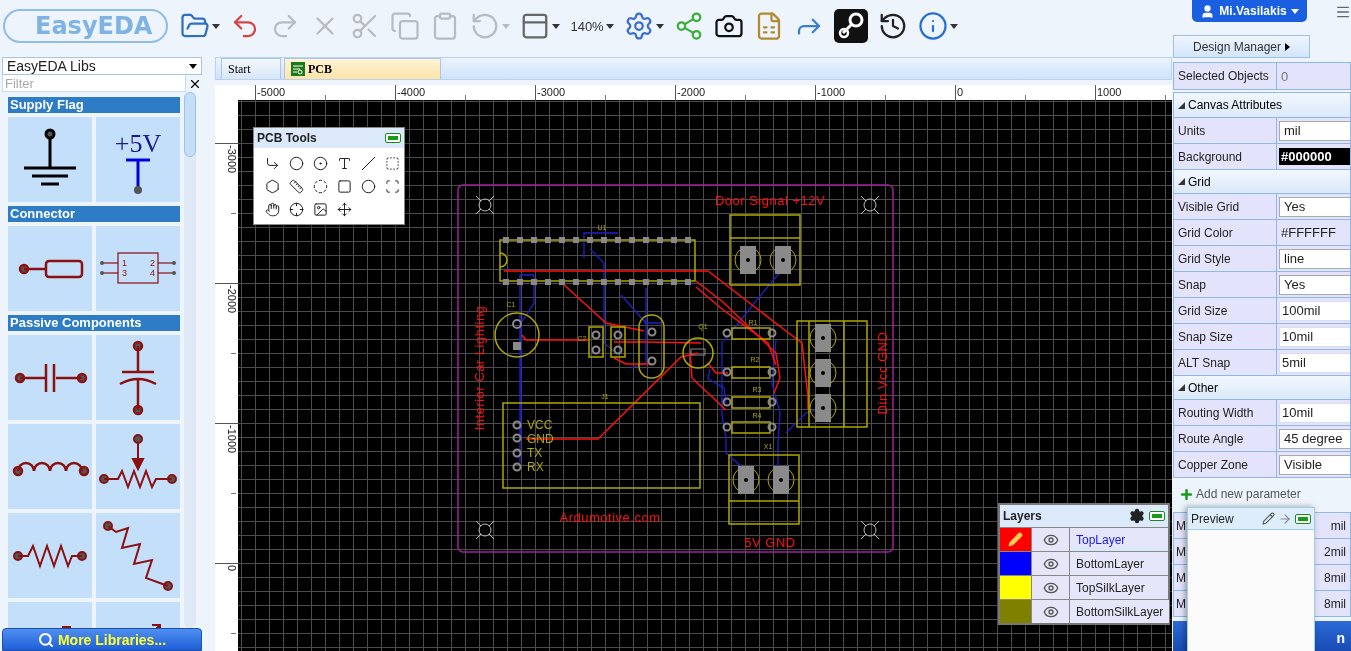  Describe the element at coordinates (94, 83) in the screenshot. I see `filter-field: Filter` at that location.